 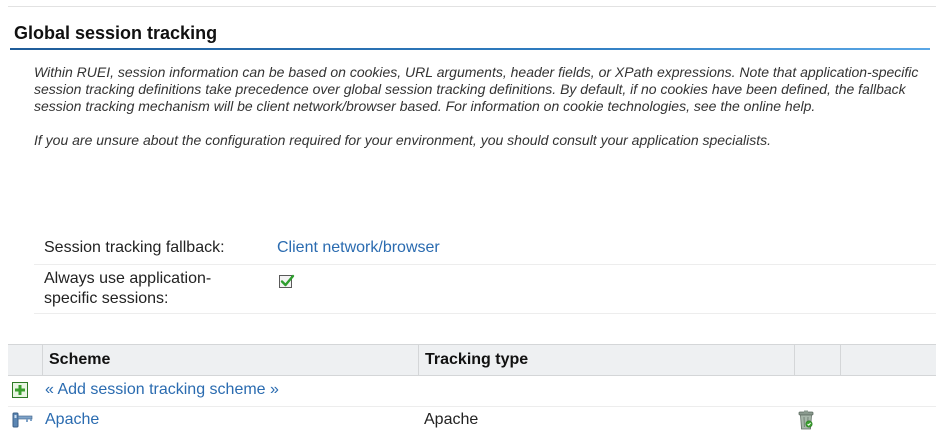 What do you see at coordinates (358, 248) in the screenshot?
I see `fallback-value-link: Client network/browser` at bounding box center [358, 248].